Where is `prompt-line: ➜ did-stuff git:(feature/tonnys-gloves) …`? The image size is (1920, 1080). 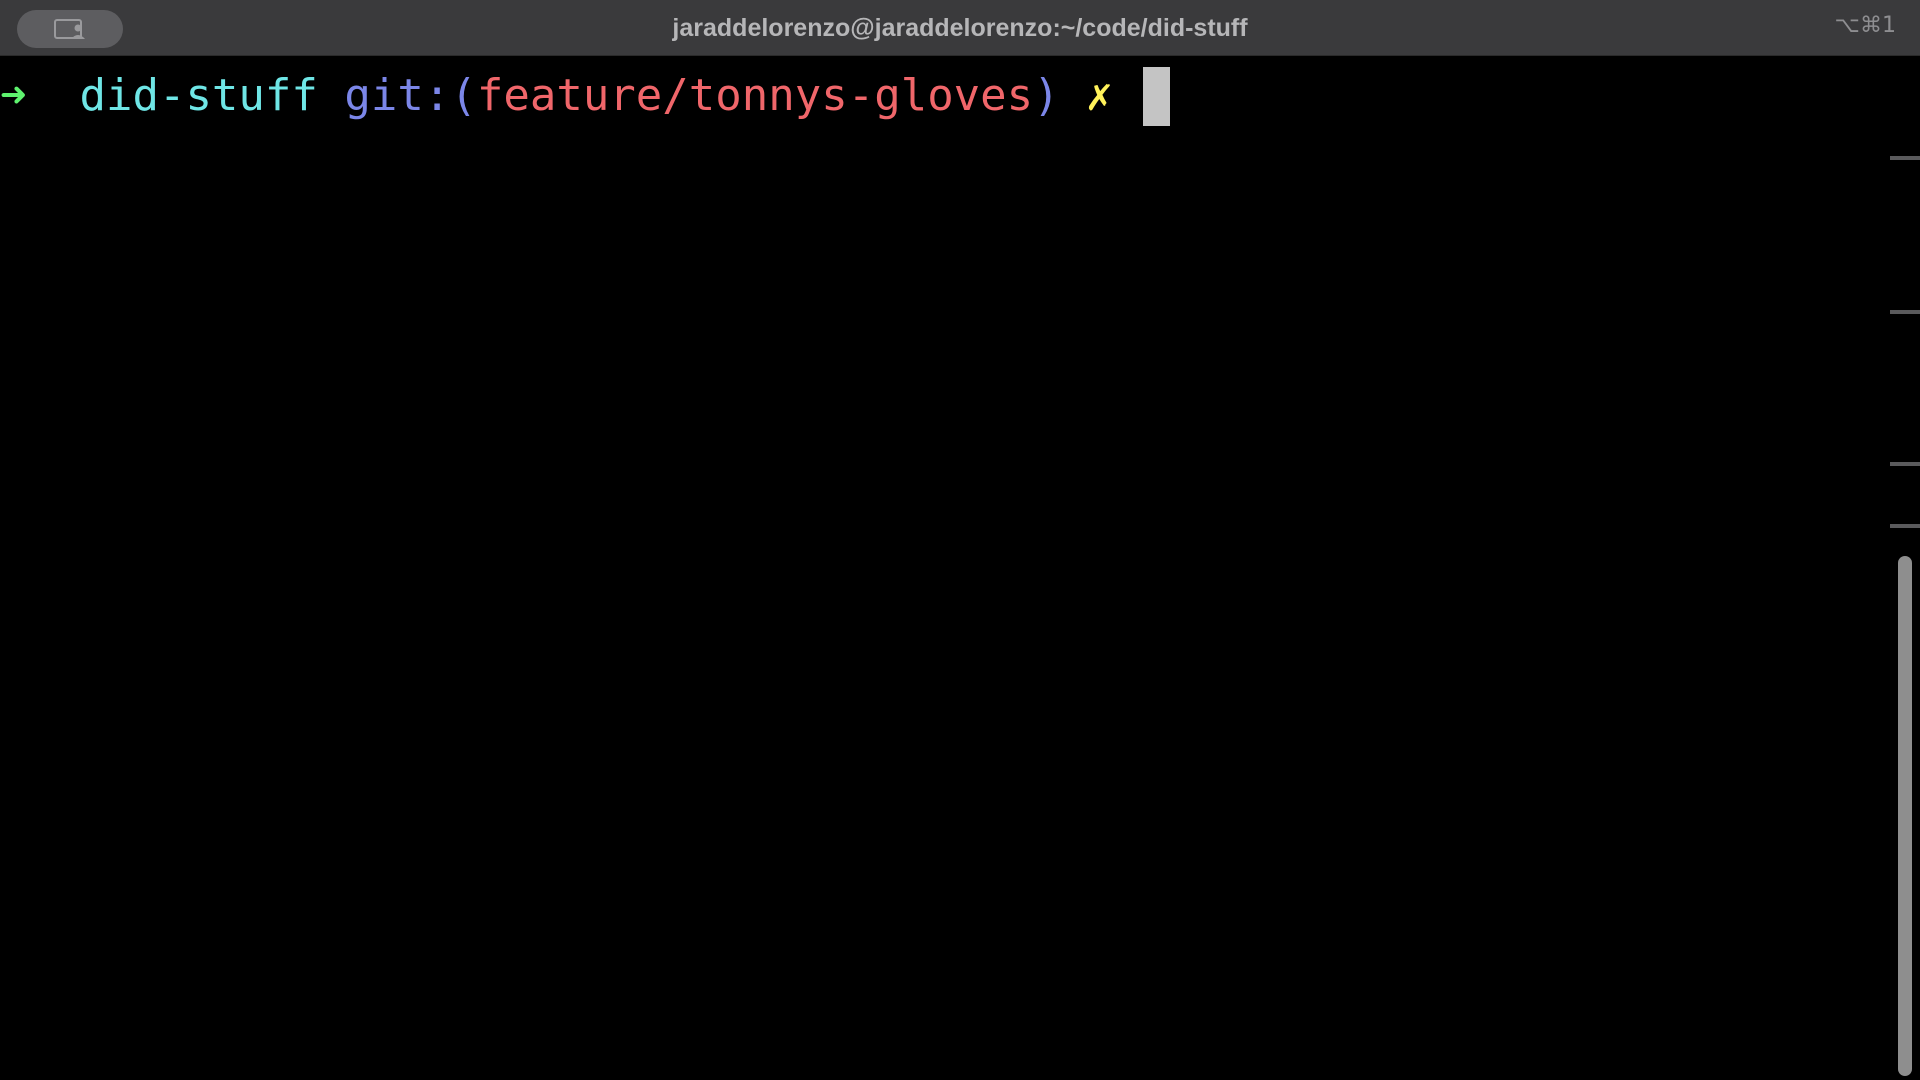
prompt-line: ➜ did-stuff git:(feature/tonnys-gloves) … is located at coordinates (585, 96).